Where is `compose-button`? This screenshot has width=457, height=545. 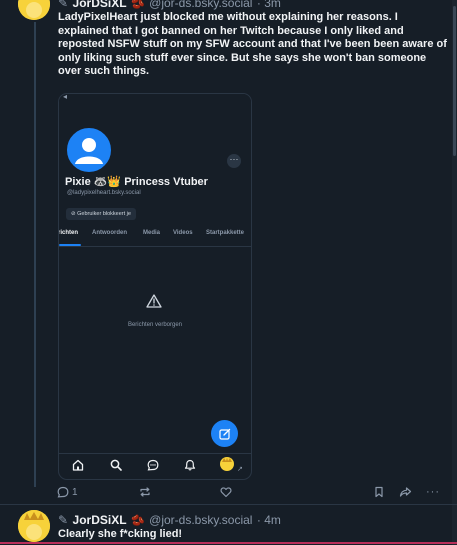
compose-button is located at coordinates (224, 433).